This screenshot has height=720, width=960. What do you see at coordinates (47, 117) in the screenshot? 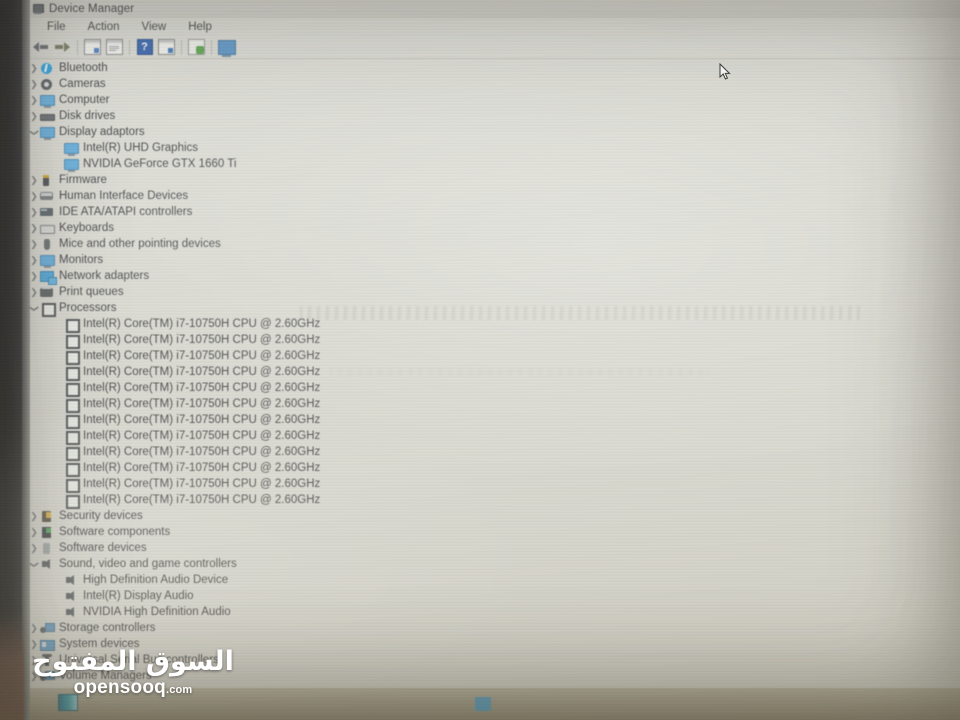
I see `disk-drive-icon-glyph` at bounding box center [47, 117].